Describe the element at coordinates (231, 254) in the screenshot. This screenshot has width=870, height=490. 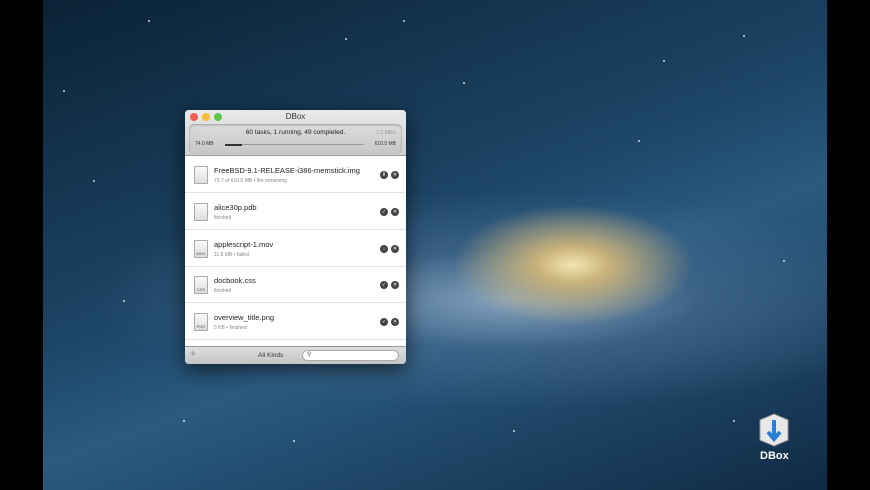
I see `task-detail: 11.8 MB • failed` at that location.